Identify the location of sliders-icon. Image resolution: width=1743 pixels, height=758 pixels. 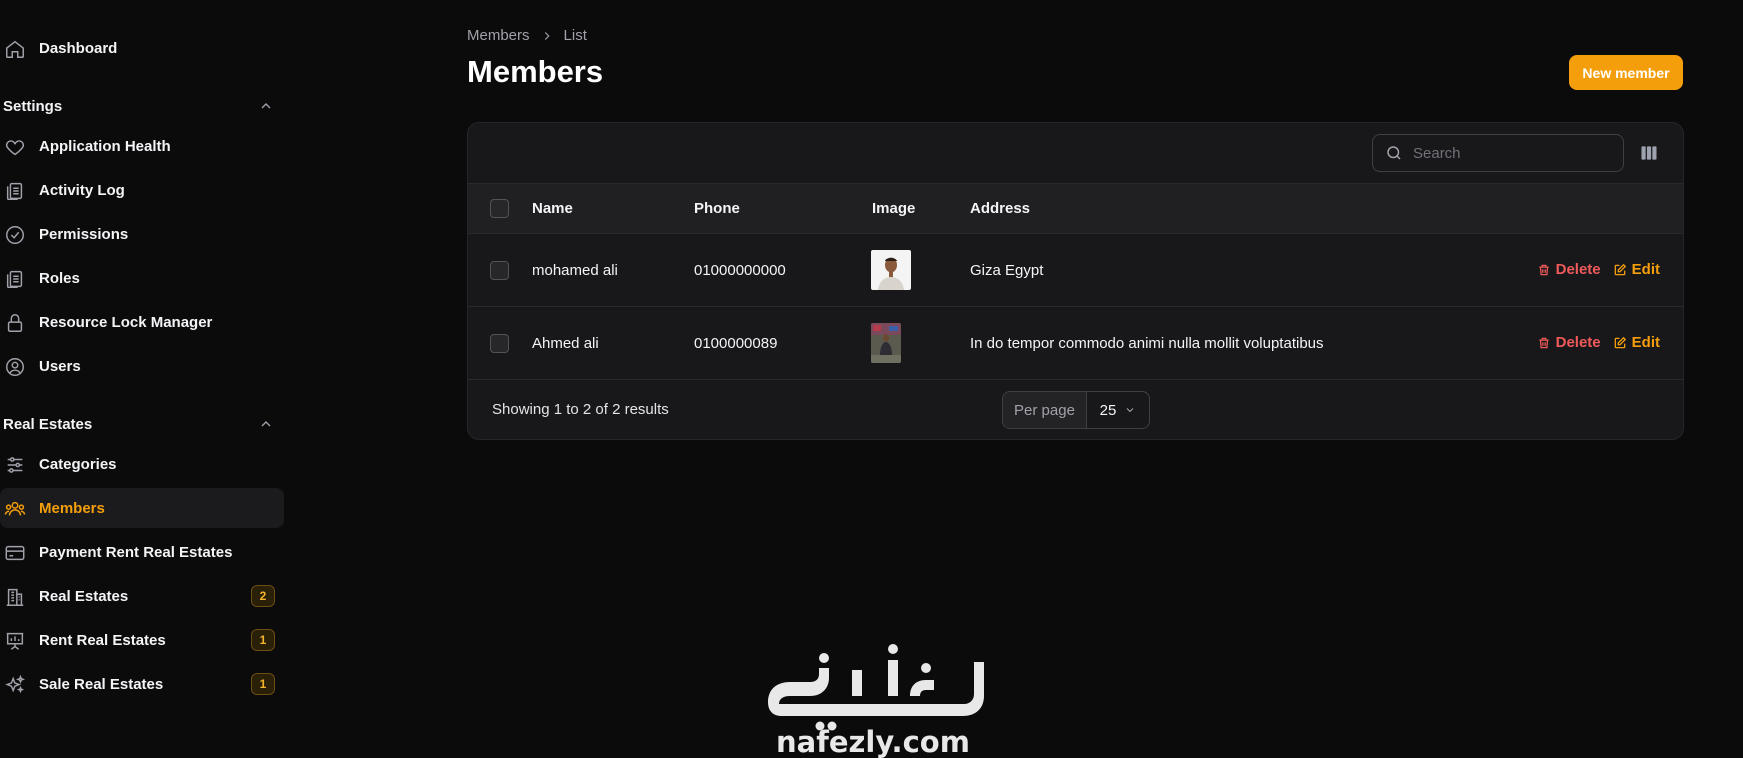
(15, 465).